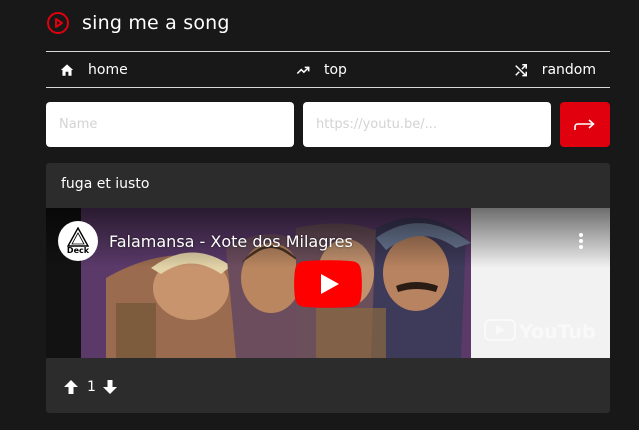 Image resolution: width=639 pixels, height=430 pixels. What do you see at coordinates (110, 387) in the screenshot?
I see `downvote-arrow-icon` at bounding box center [110, 387].